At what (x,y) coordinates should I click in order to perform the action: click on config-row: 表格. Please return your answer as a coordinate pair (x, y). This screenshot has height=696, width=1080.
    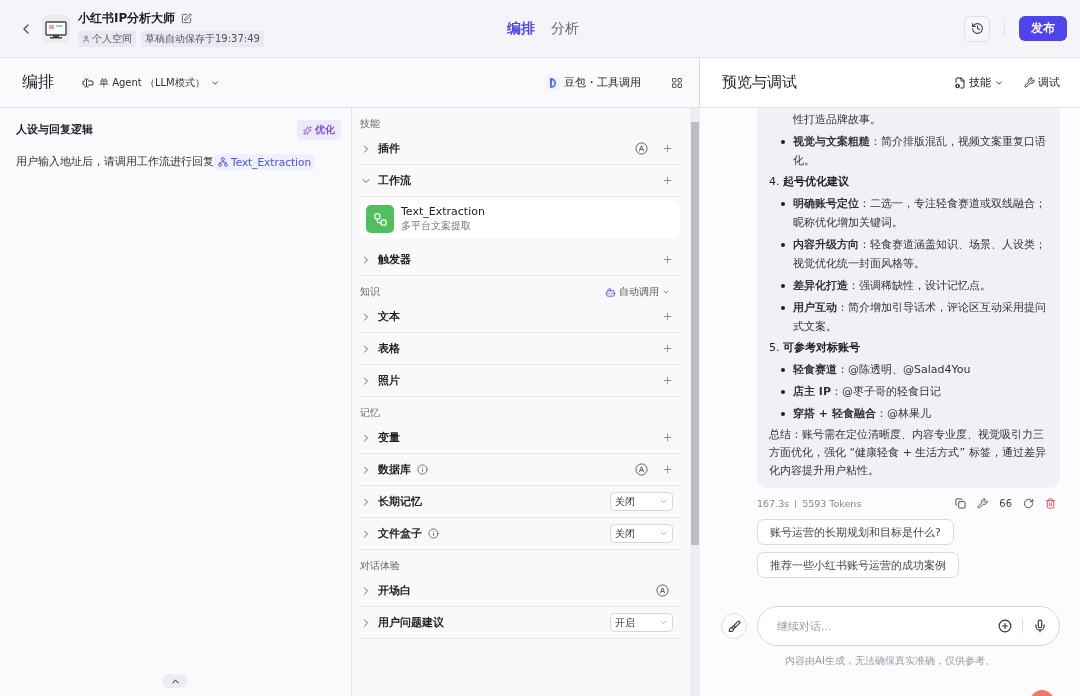
    Looking at the image, I should click on (520, 349).